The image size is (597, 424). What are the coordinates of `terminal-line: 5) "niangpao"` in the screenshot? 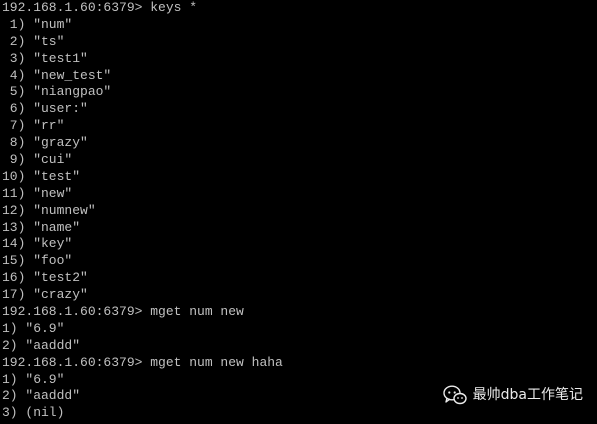 It's located at (57, 92).